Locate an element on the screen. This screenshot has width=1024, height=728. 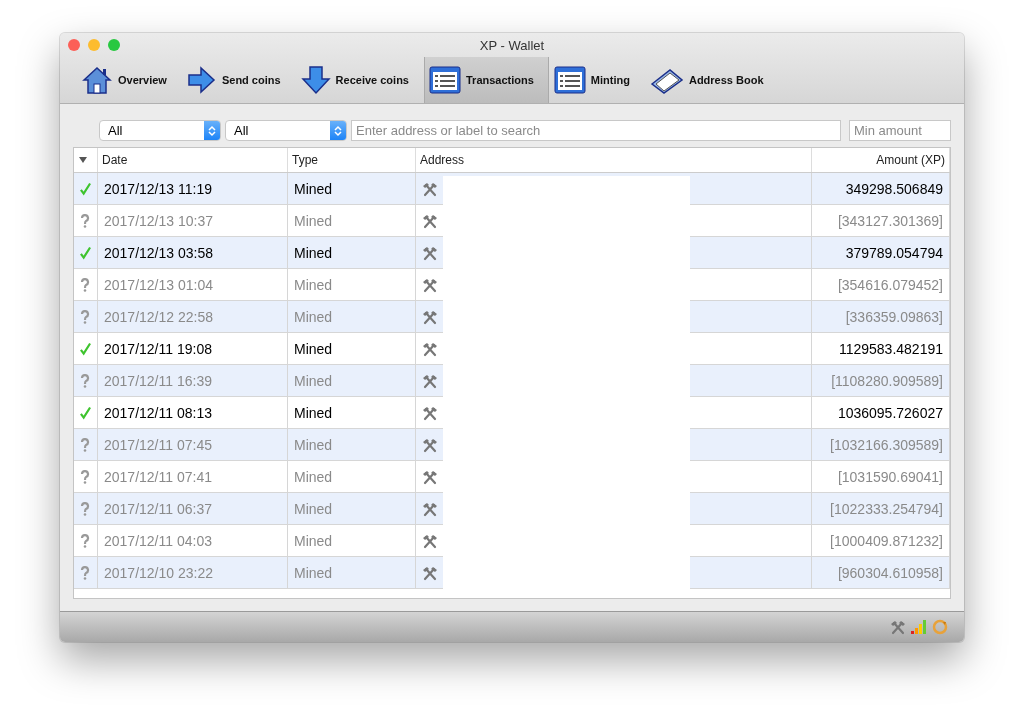
amount-cell: [354616.079452] is located at coordinates (881, 284).